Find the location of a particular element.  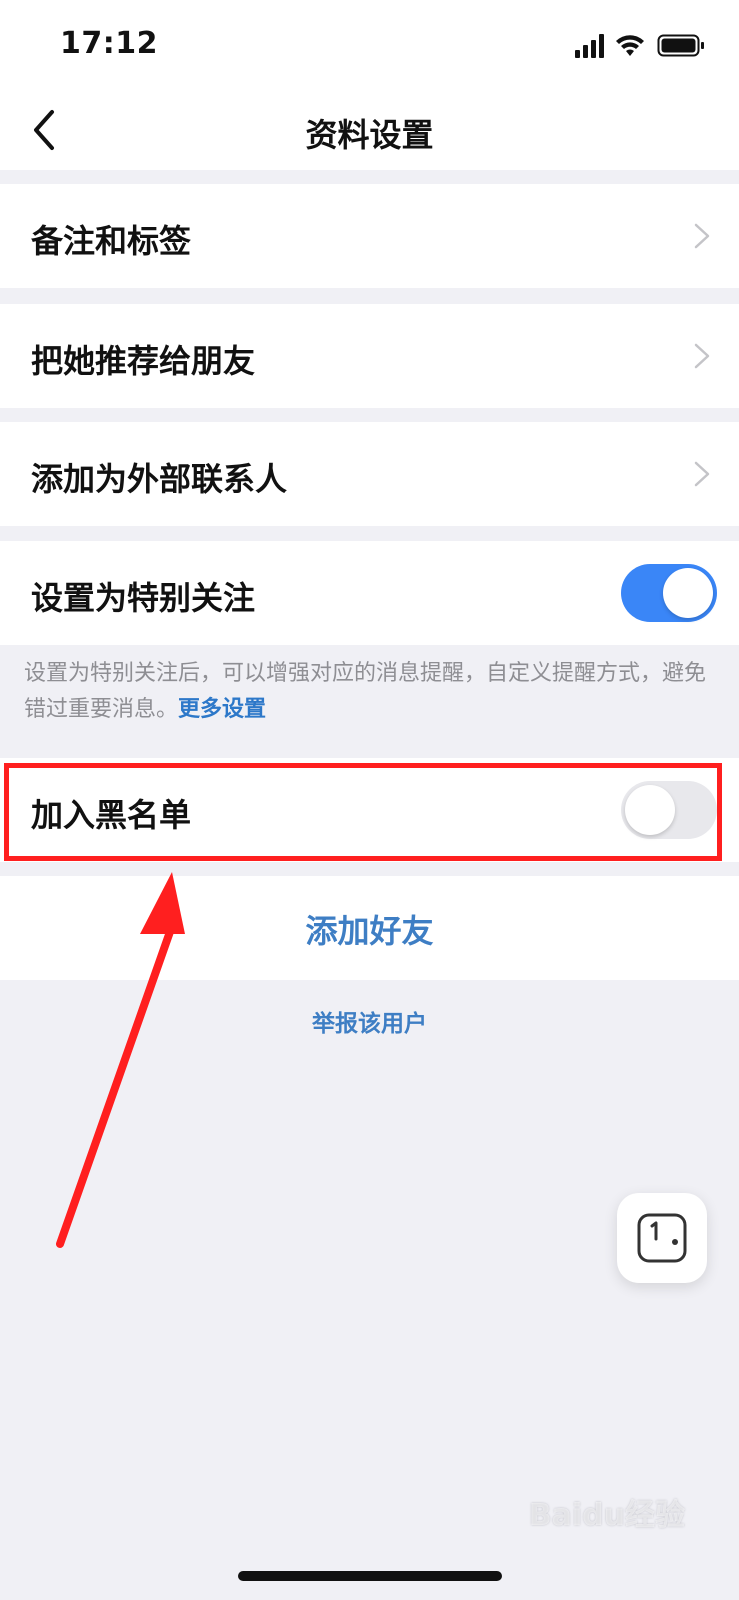

home-indicator is located at coordinates (370, 1576).